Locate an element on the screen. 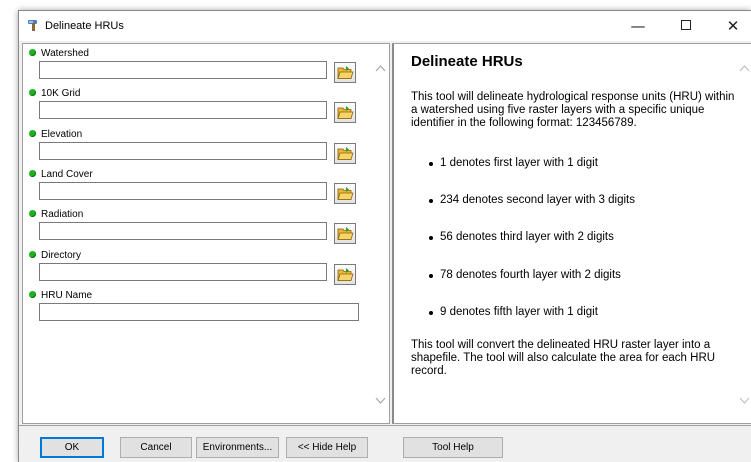 The height and width of the screenshot is (462, 751). param-label: Directory is located at coordinates (55, 255).